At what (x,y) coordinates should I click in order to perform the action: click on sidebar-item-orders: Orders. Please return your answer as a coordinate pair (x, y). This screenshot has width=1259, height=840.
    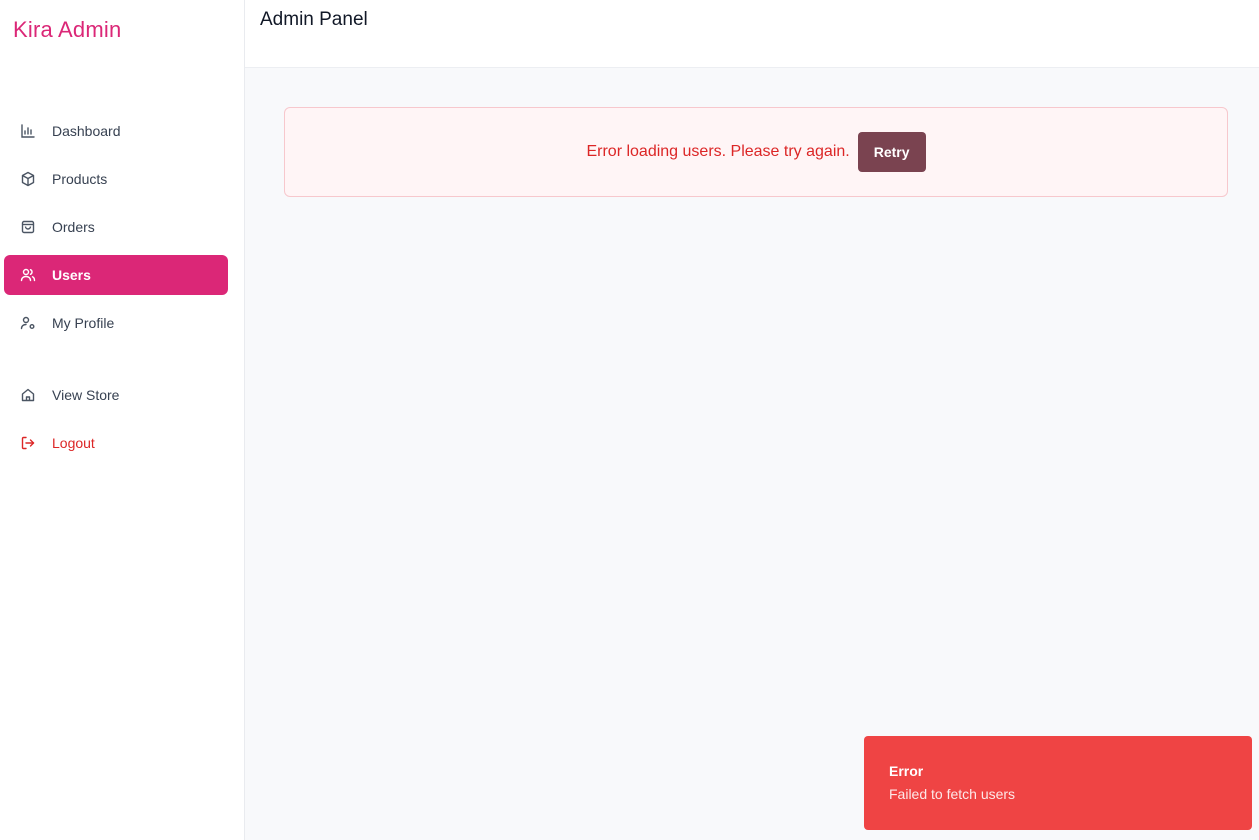
    Looking at the image, I should click on (116, 227).